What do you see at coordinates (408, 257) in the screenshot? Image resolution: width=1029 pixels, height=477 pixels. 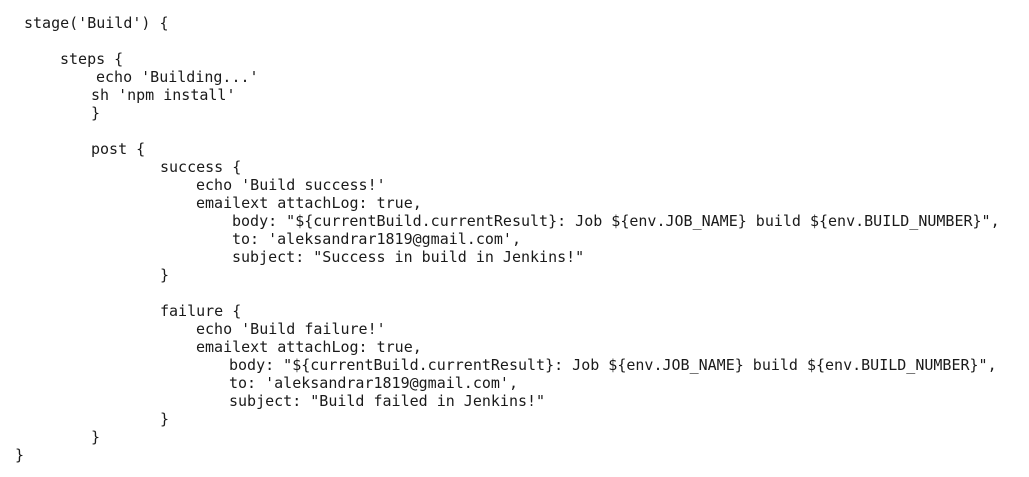 I see `code-line-subject-success: subject: "Success in build in Jenkins!"` at bounding box center [408, 257].